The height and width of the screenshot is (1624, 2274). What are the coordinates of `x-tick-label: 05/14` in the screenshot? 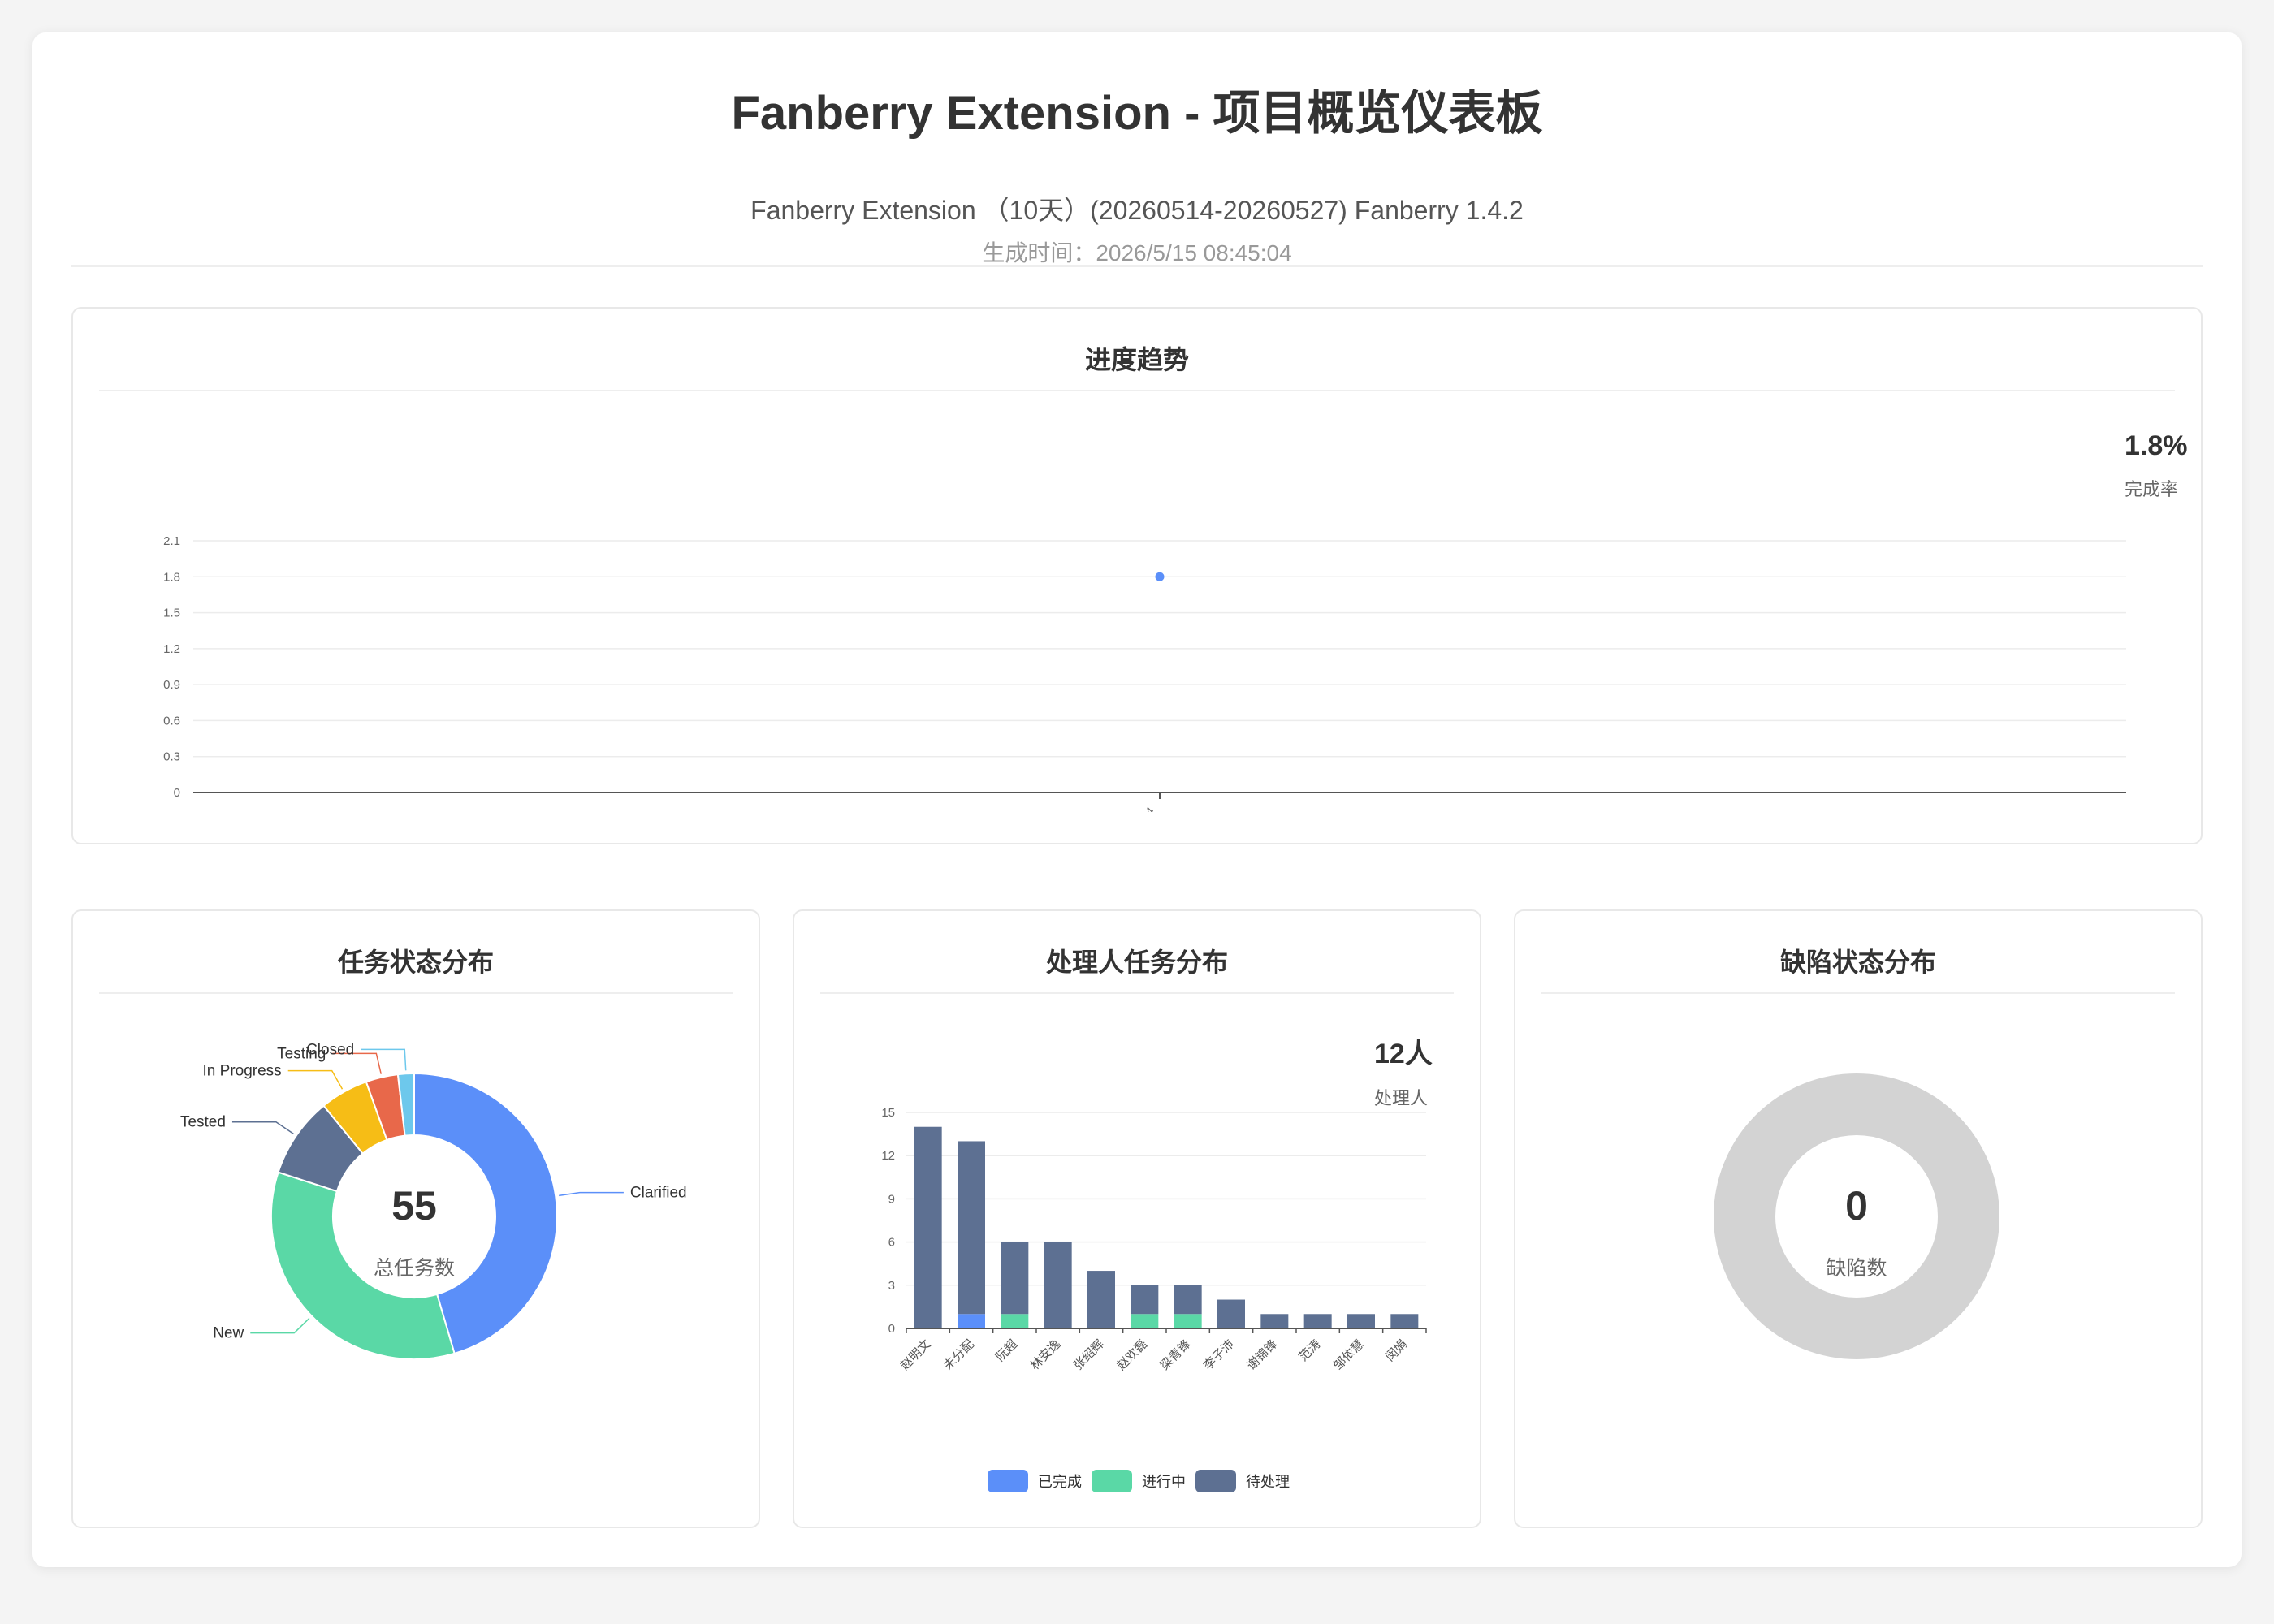 It's located at (1142, 809).